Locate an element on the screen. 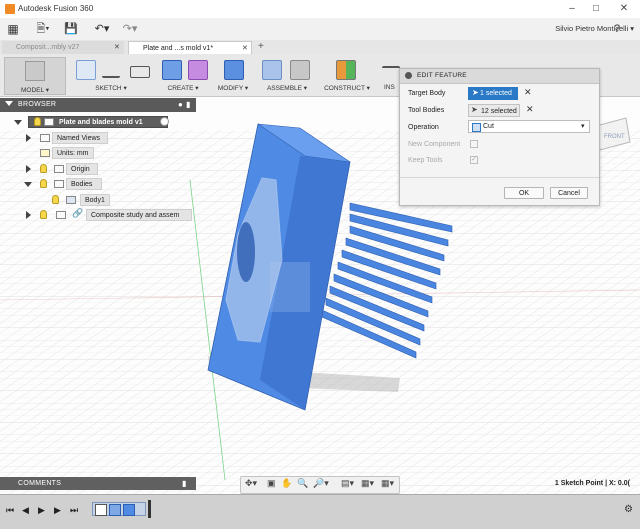 Image resolution: width=640 pixels, height=529 pixels. viewports-icon: ▦▾ is located at coordinates (387, 483).